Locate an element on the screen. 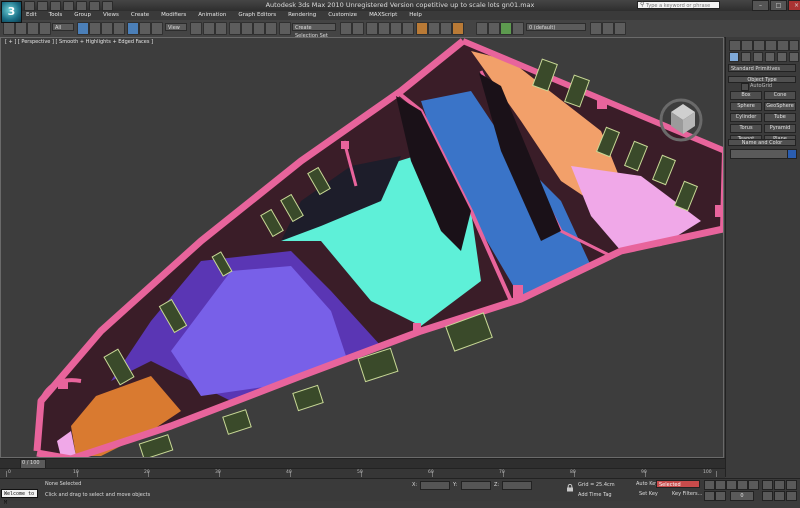 This screenshot has width=800, height=508. play-icon is located at coordinates (731, 485).